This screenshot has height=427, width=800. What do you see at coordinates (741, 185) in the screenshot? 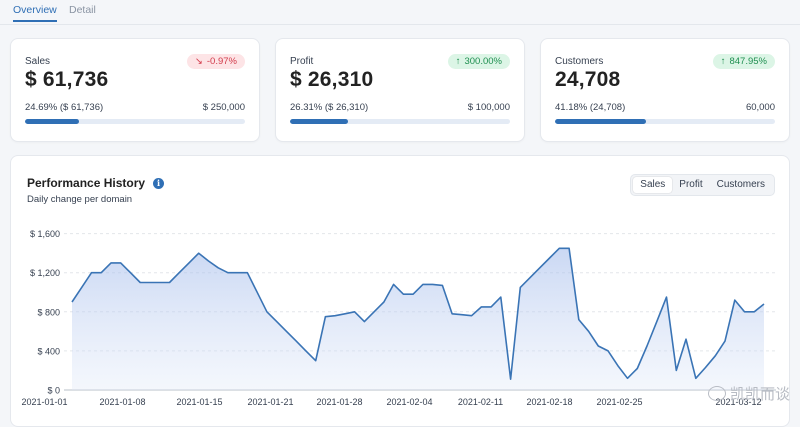
I see `segment-customers: Customers` at bounding box center [741, 185].